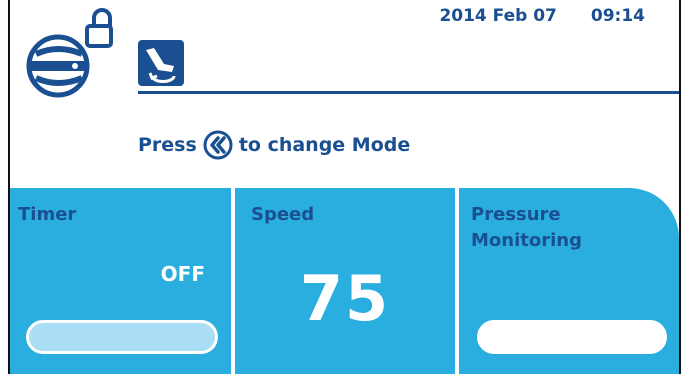 This screenshot has height=374, width=689. I want to click on mode-hint: Press to change Mode, so click(274, 145).